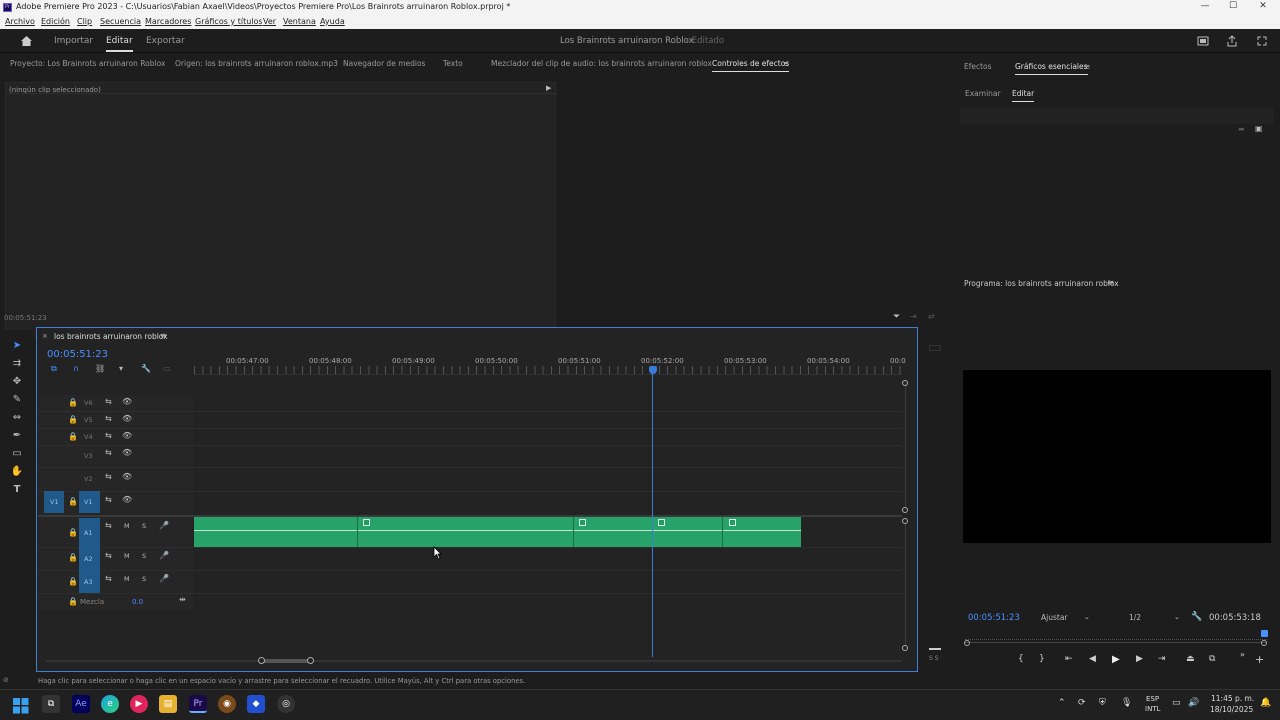  I want to click on edge-icon: e, so click(110, 704).